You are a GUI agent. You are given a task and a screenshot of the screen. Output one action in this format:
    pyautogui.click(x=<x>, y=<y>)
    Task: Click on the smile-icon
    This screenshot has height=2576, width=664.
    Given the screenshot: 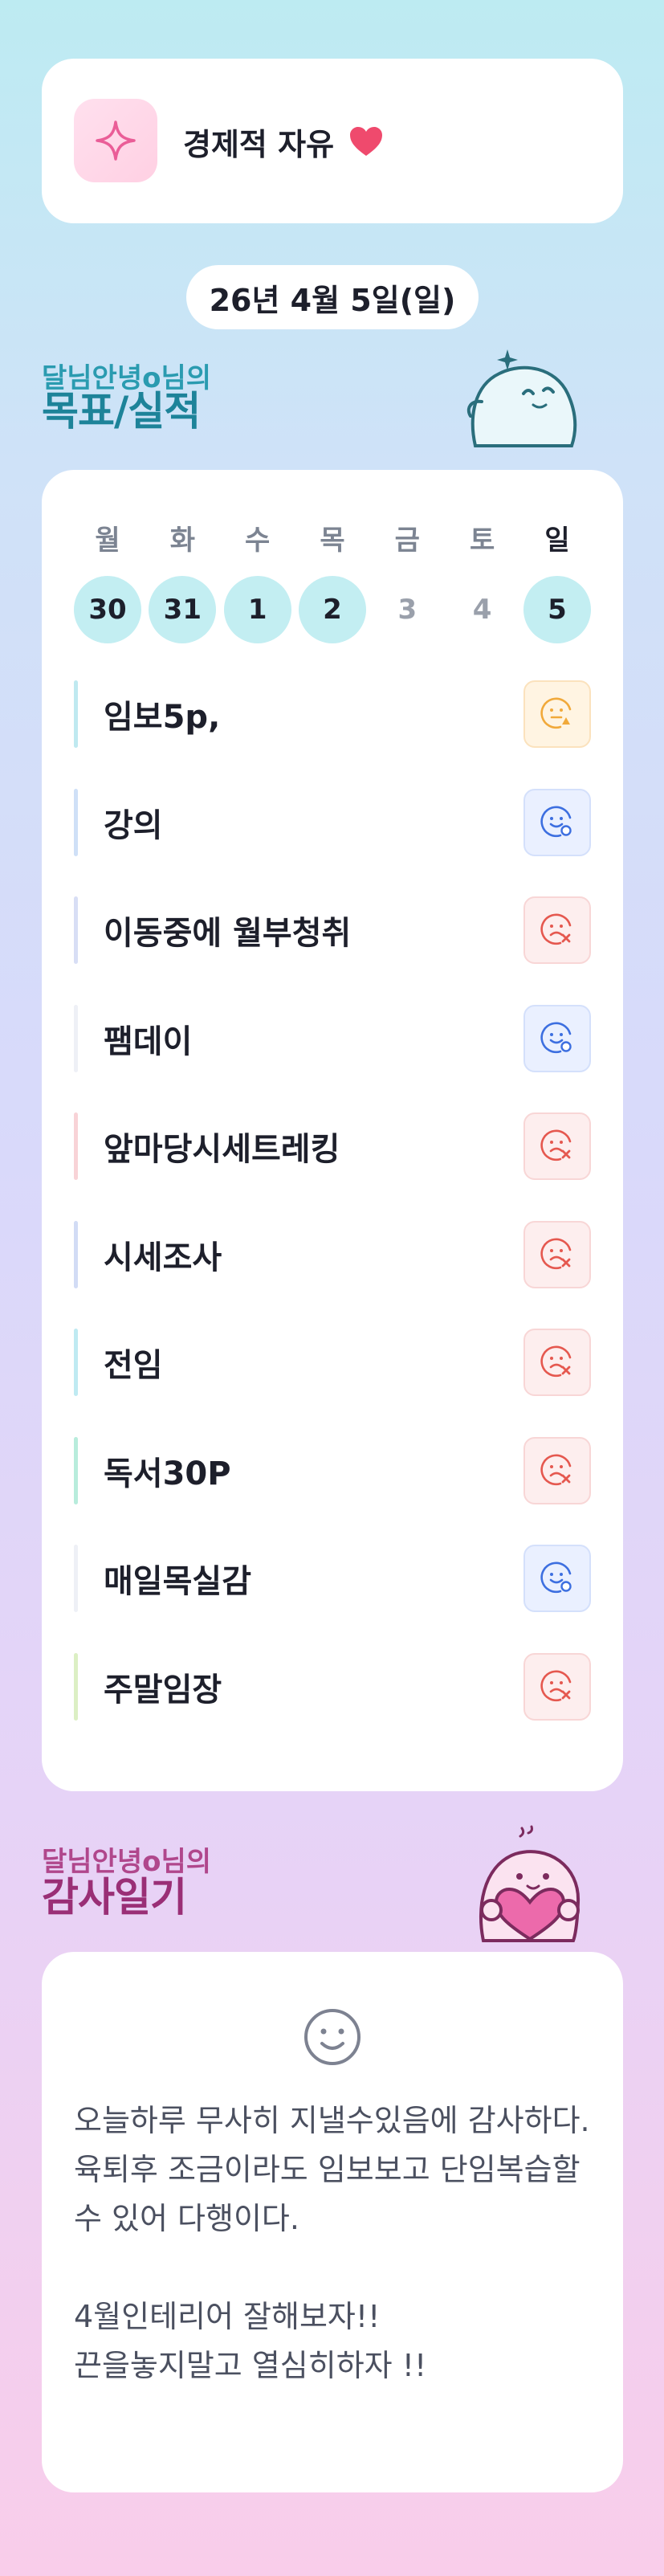 What is the action you would take?
    pyautogui.click(x=332, y=2037)
    